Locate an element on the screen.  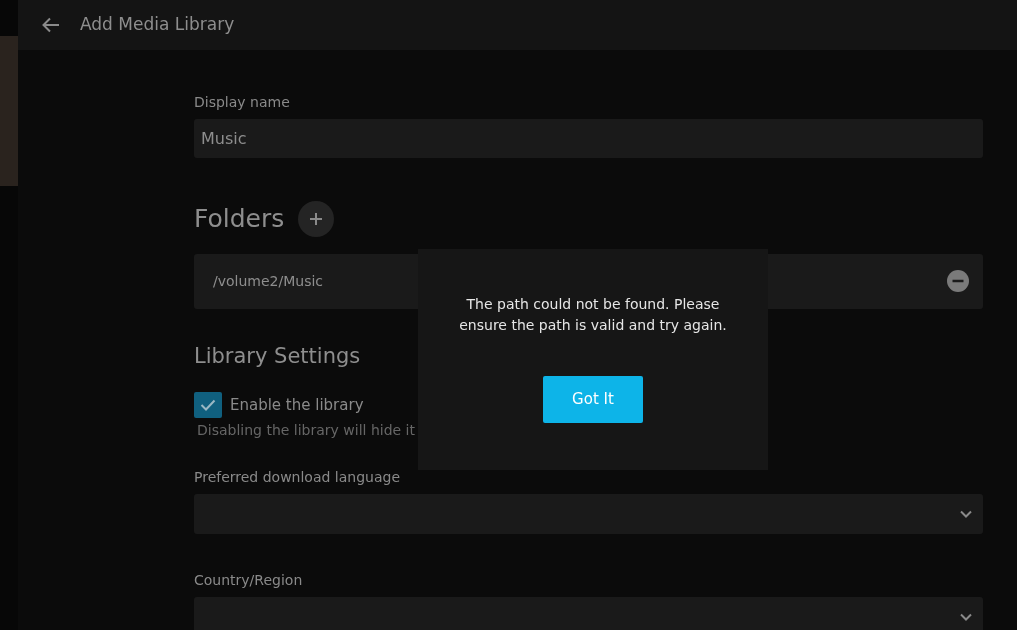
add-folder-button is located at coordinates (316, 218).